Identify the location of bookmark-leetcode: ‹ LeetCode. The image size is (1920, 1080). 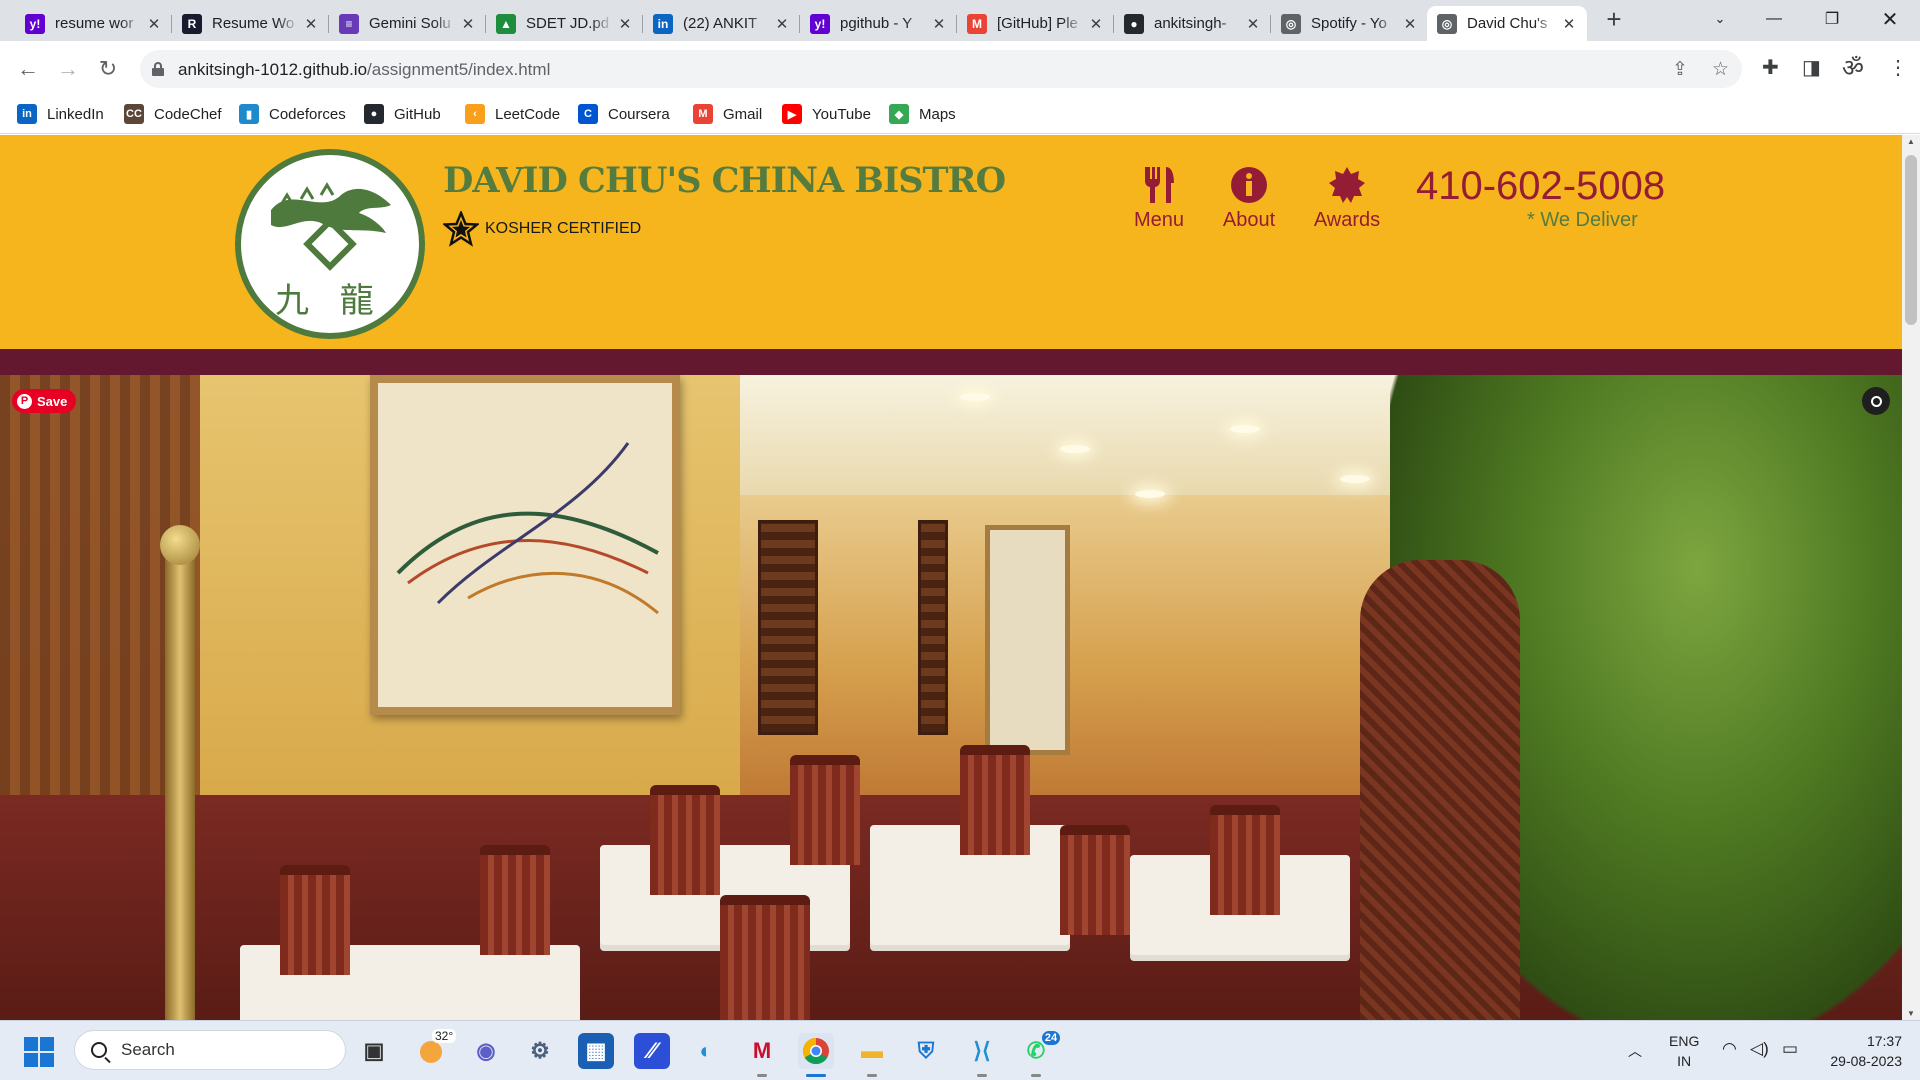
(512, 114).